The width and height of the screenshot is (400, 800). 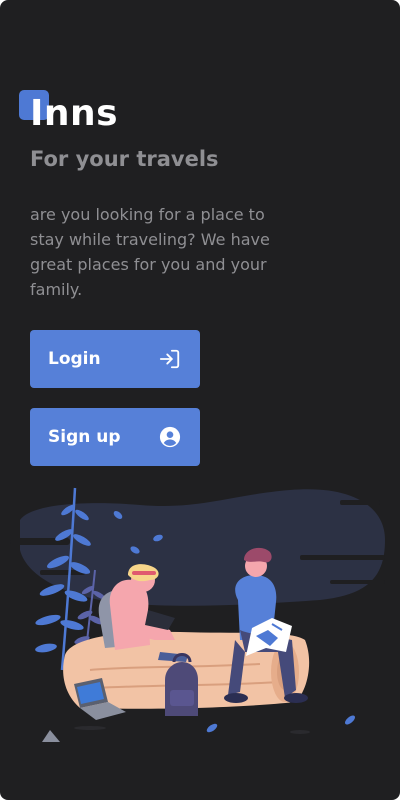 What do you see at coordinates (115, 359) in the screenshot?
I see `login-button: Login` at bounding box center [115, 359].